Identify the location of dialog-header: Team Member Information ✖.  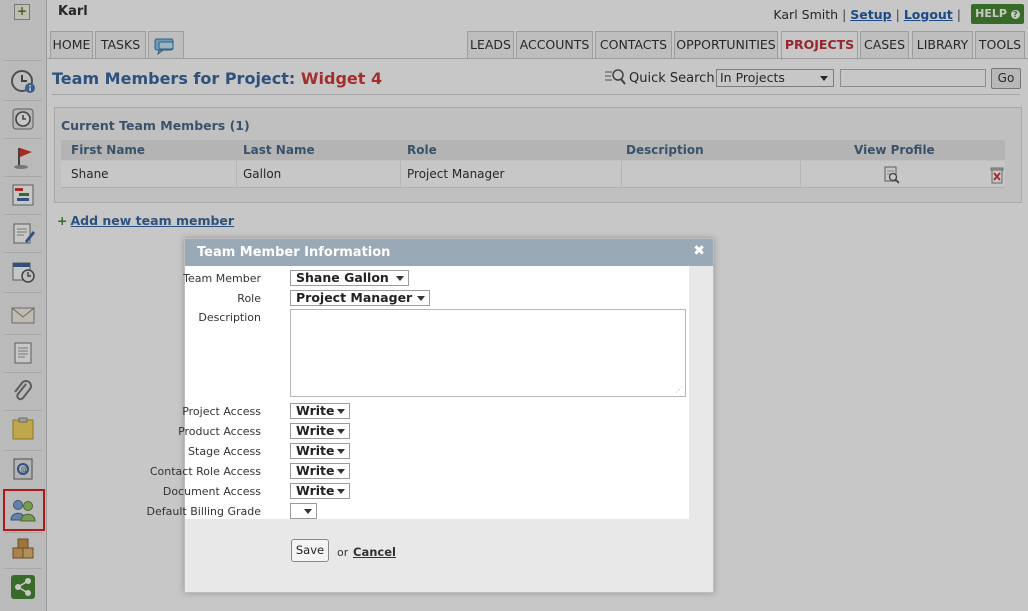
(449, 252).